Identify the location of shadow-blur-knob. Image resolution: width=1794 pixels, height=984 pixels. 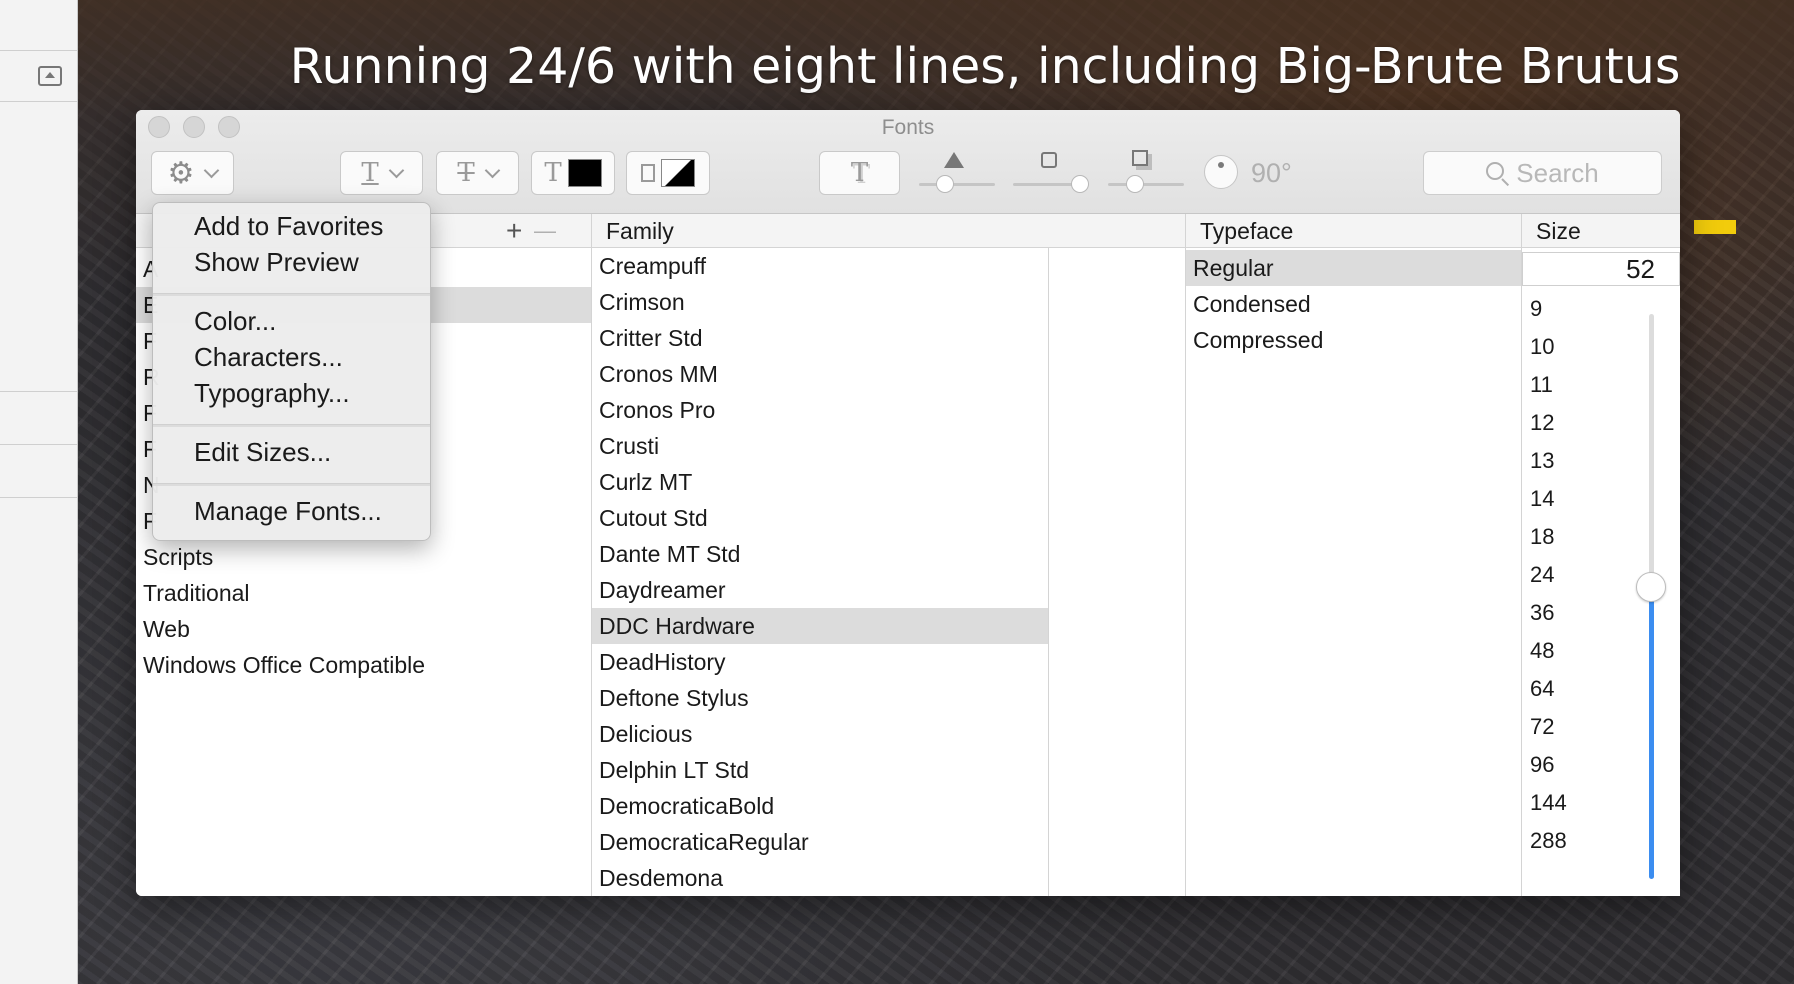
(1080, 184).